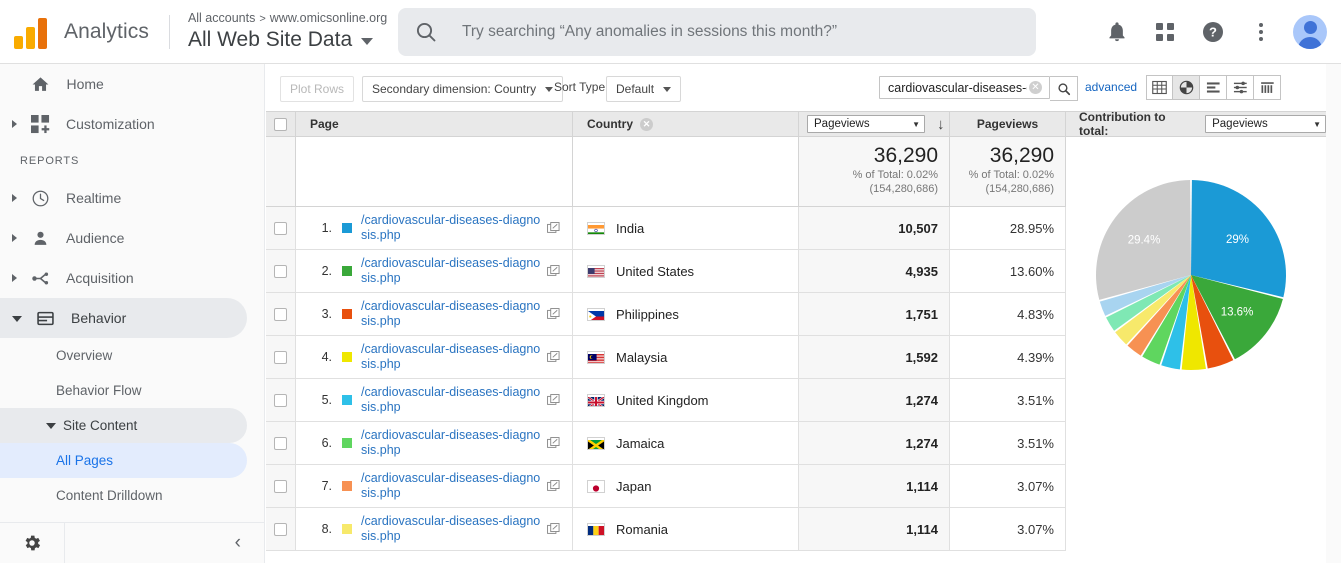 This screenshot has width=1341, height=563. Describe the element at coordinates (123, 390) in the screenshot. I see `sidebar-item-behavior-flow: Behavior Flow` at that location.